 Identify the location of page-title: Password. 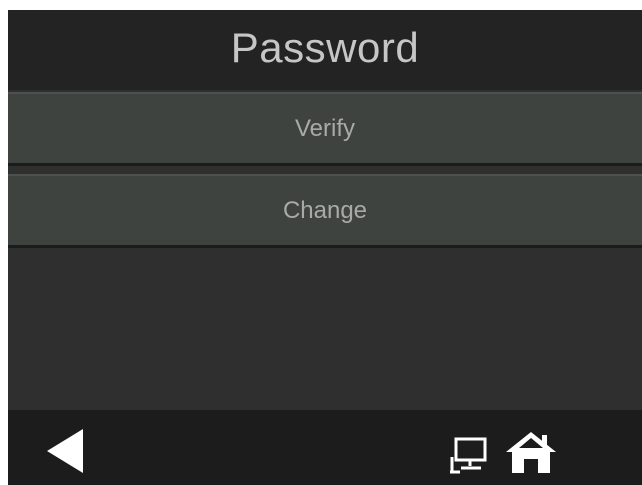
(325, 47).